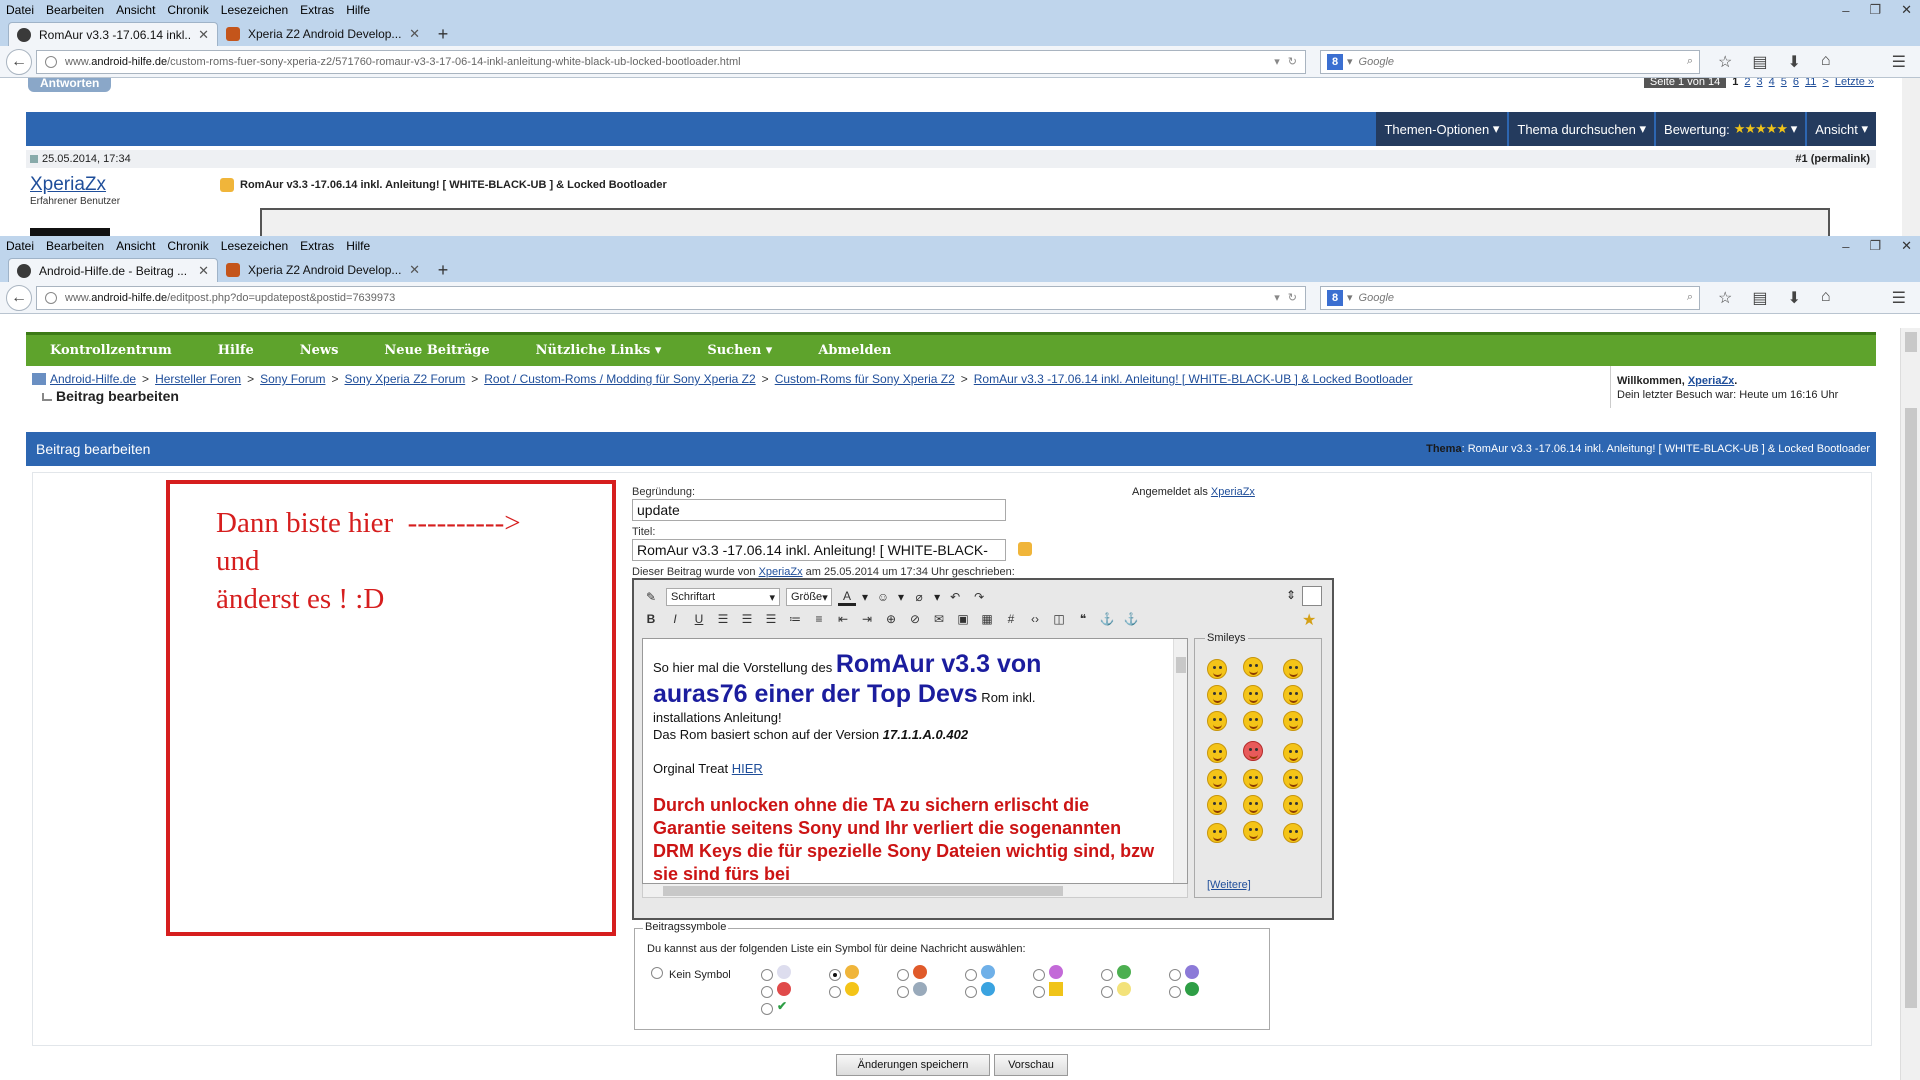 The width and height of the screenshot is (1920, 1080). What do you see at coordinates (1217, 695) in the screenshot?
I see `smiley-surprised-icon` at bounding box center [1217, 695].